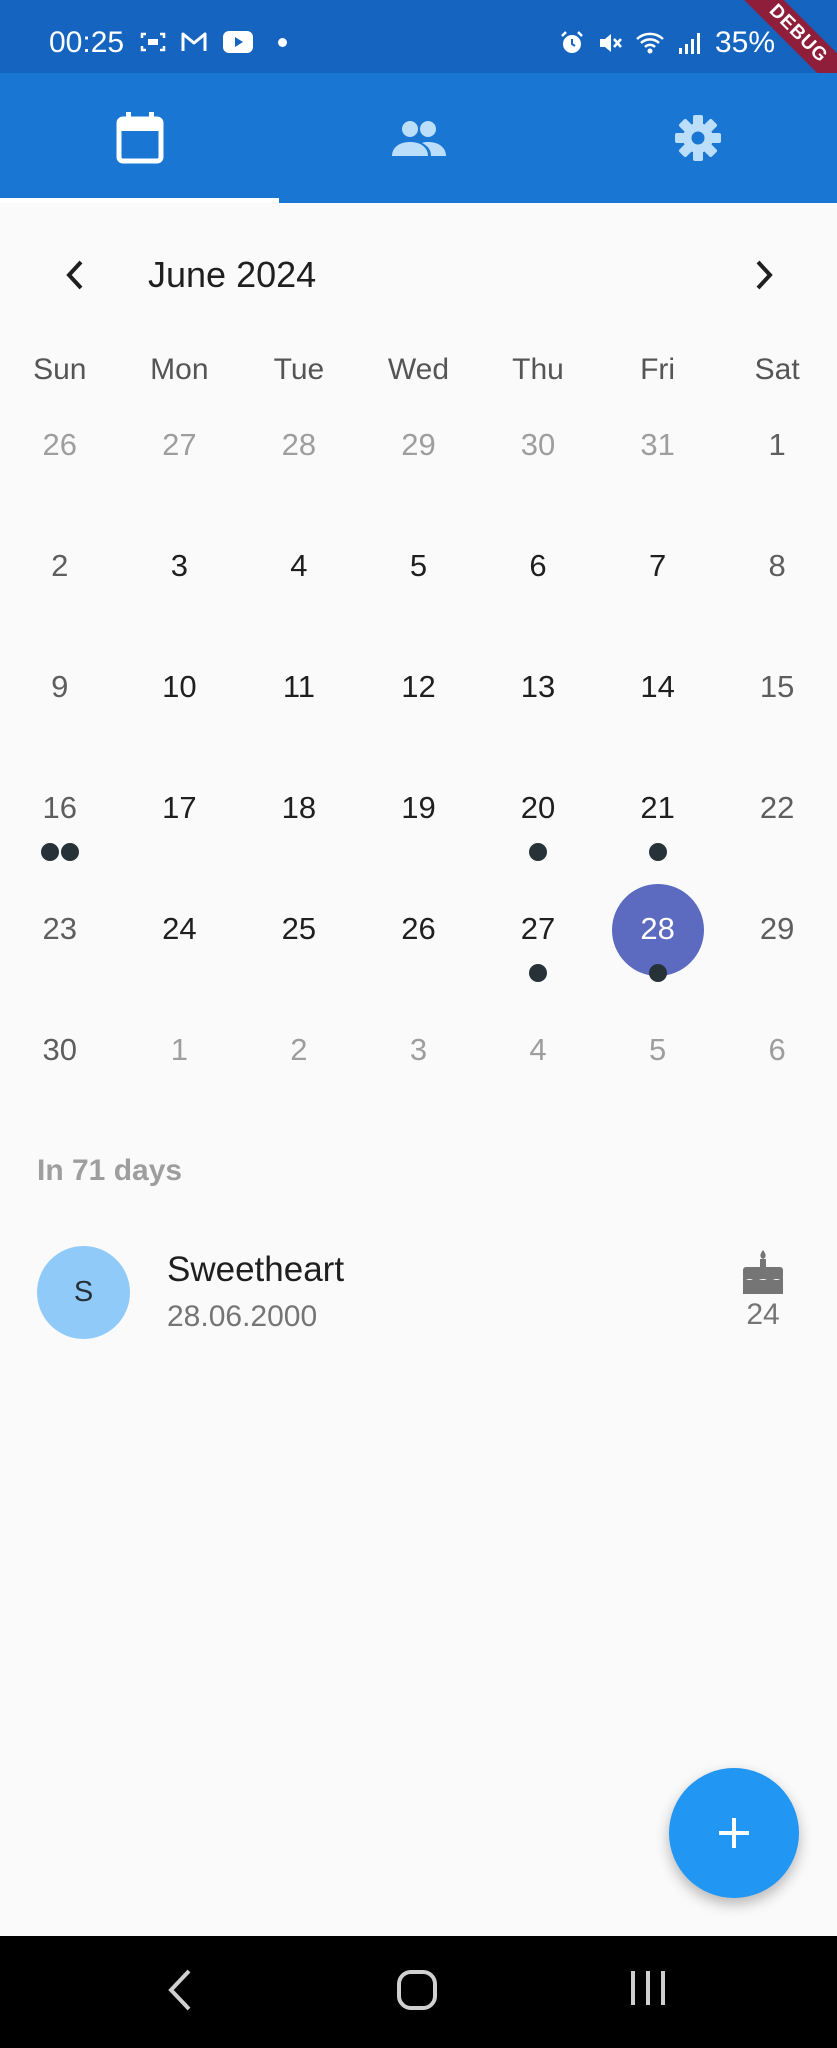 This screenshot has width=837, height=2048. I want to click on chevron-left-icon, so click(74, 275).